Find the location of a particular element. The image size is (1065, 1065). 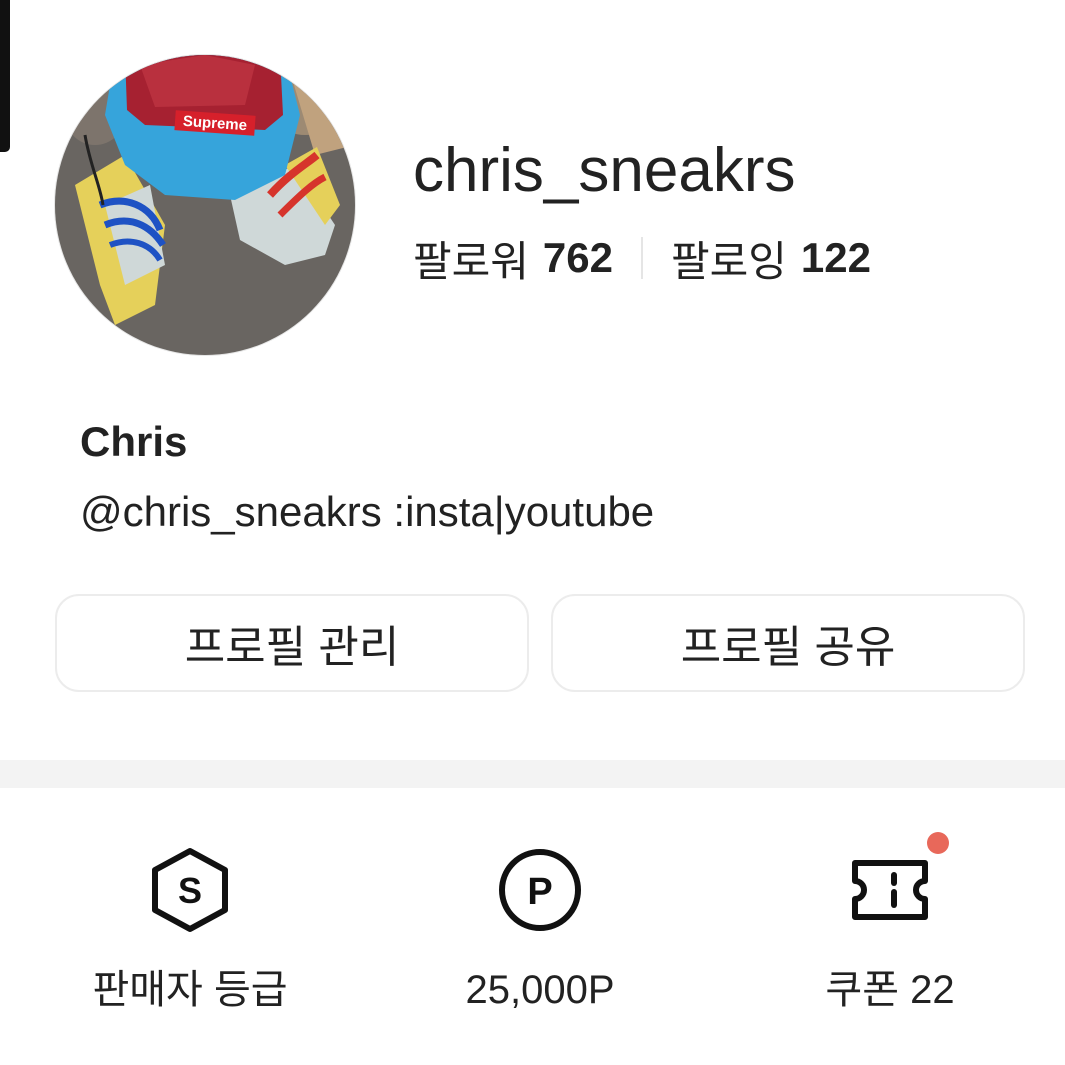

svg-text: P is located at coordinates (539, 892).